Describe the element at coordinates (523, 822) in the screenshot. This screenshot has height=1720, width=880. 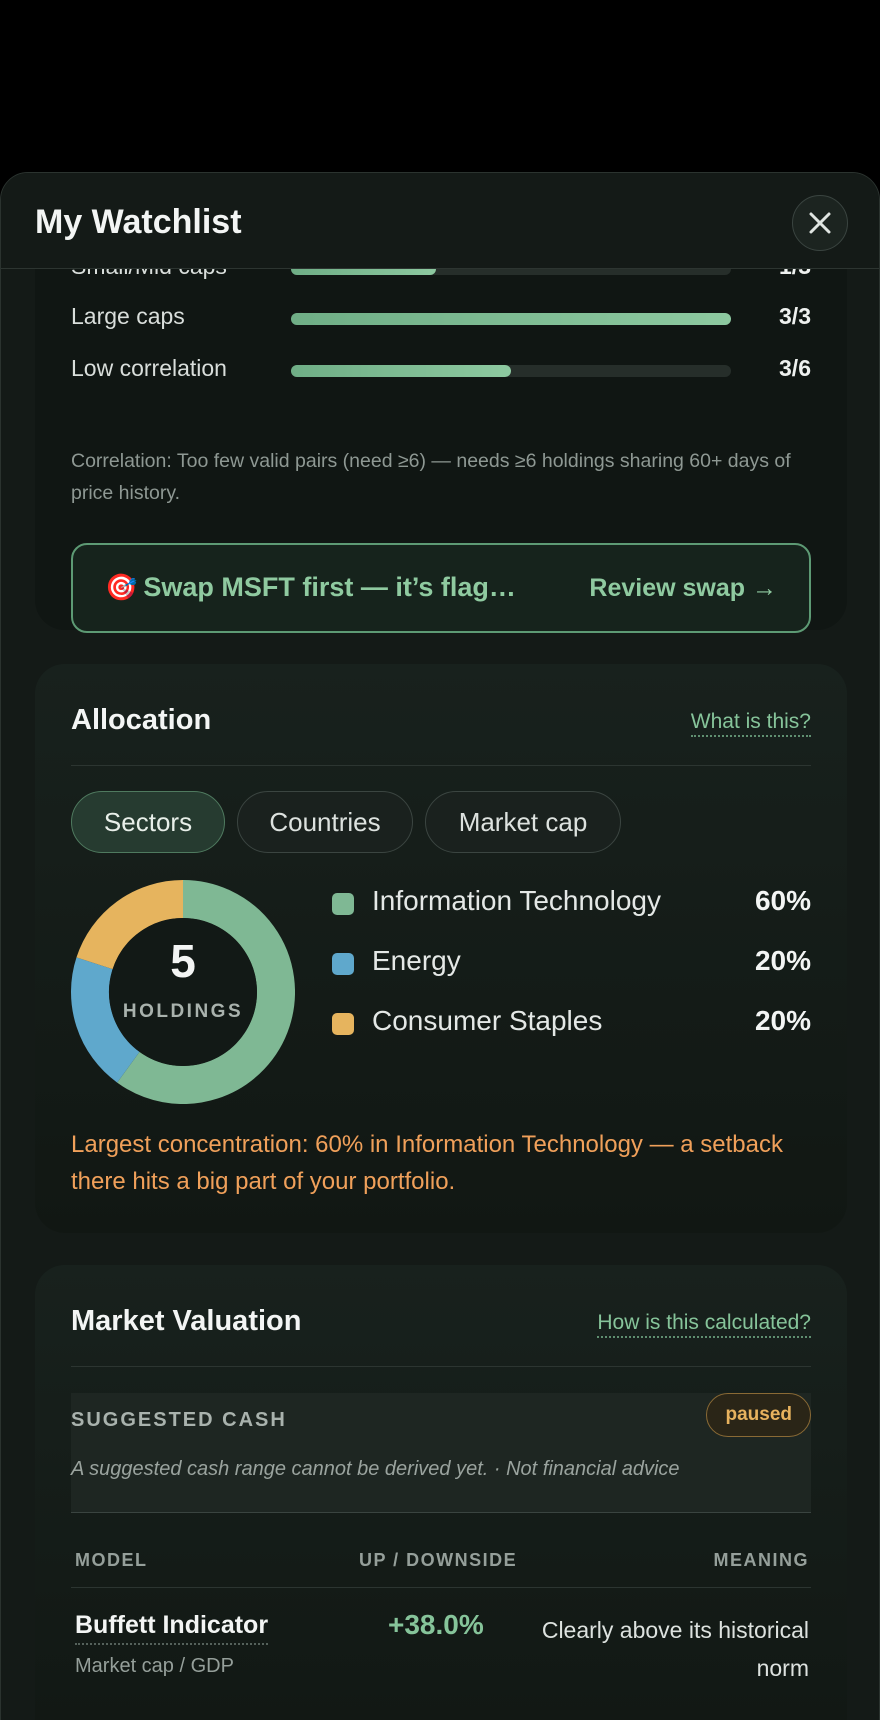
I see `tab-market-cap: Market cap` at that location.